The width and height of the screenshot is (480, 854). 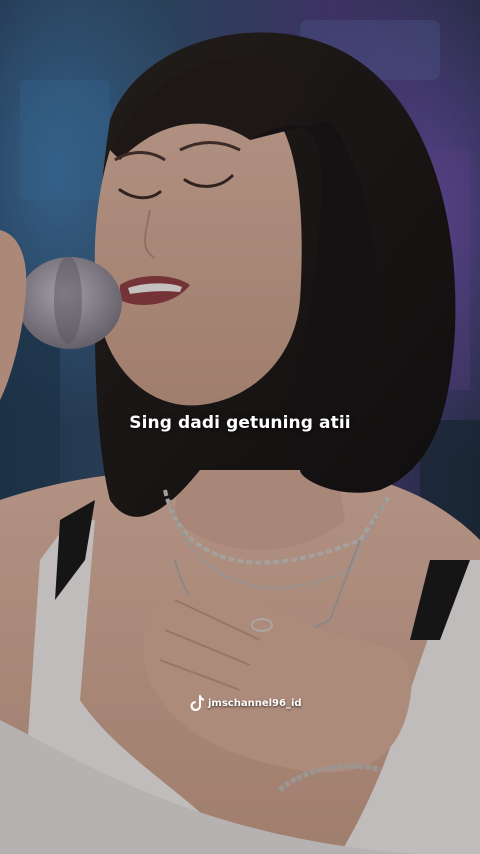 What do you see at coordinates (240, 423) in the screenshot?
I see `lyric-caption: Sing dadi getuning atii` at bounding box center [240, 423].